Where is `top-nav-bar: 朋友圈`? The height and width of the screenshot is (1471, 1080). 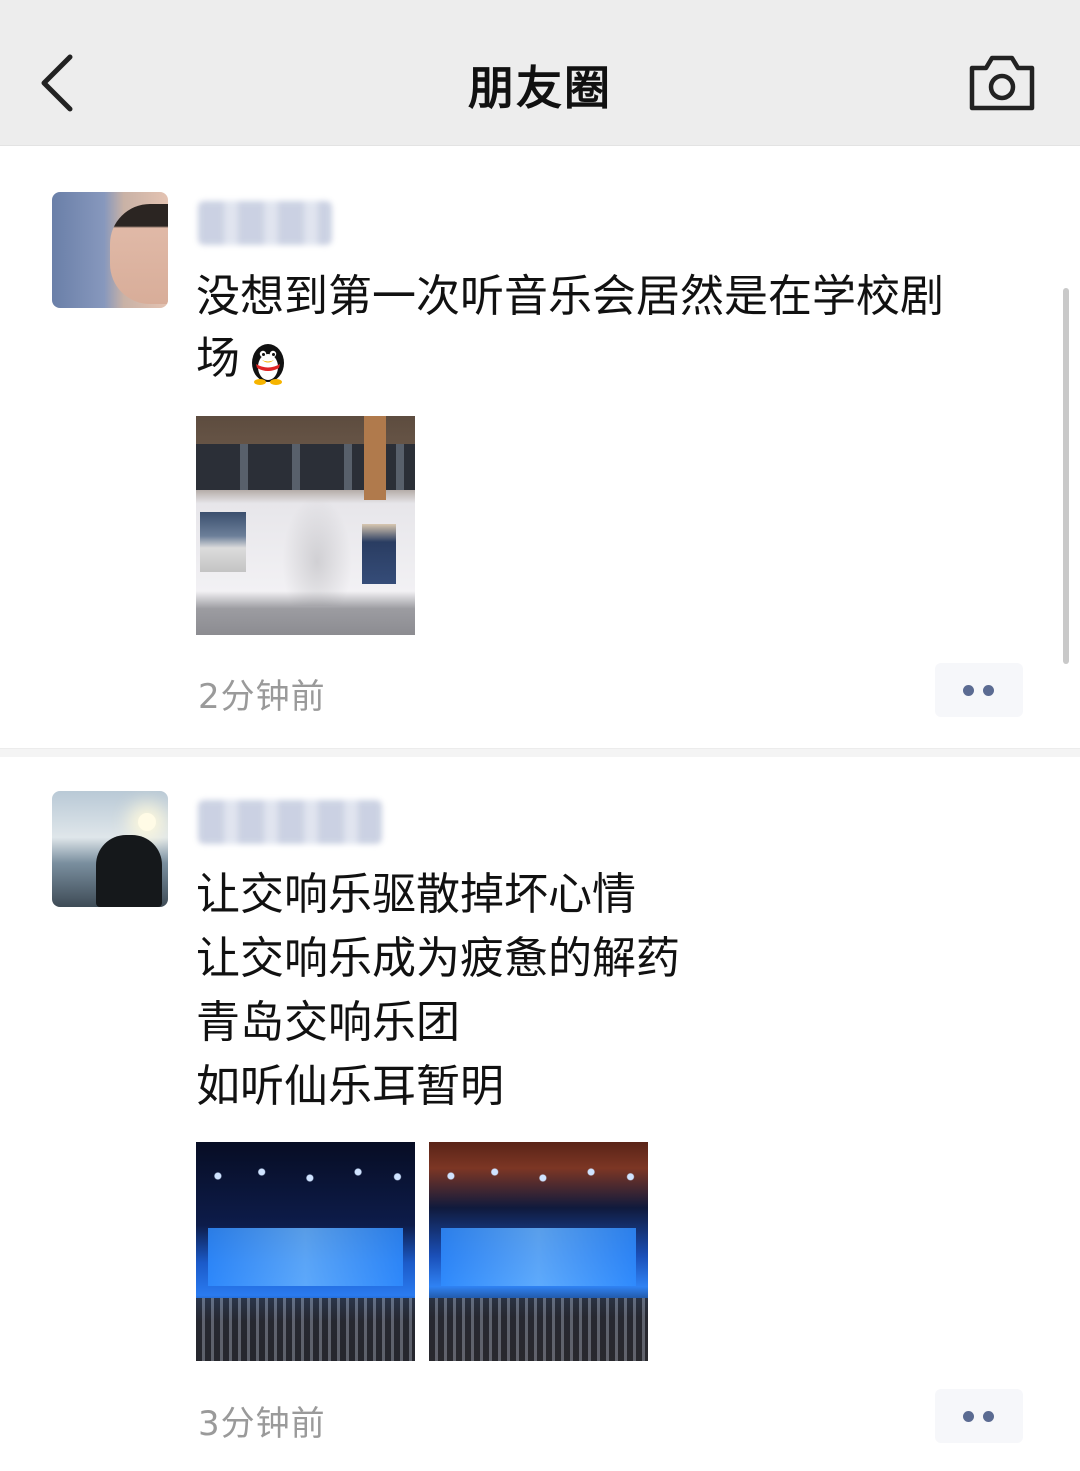 top-nav-bar: 朋友圈 is located at coordinates (540, 73).